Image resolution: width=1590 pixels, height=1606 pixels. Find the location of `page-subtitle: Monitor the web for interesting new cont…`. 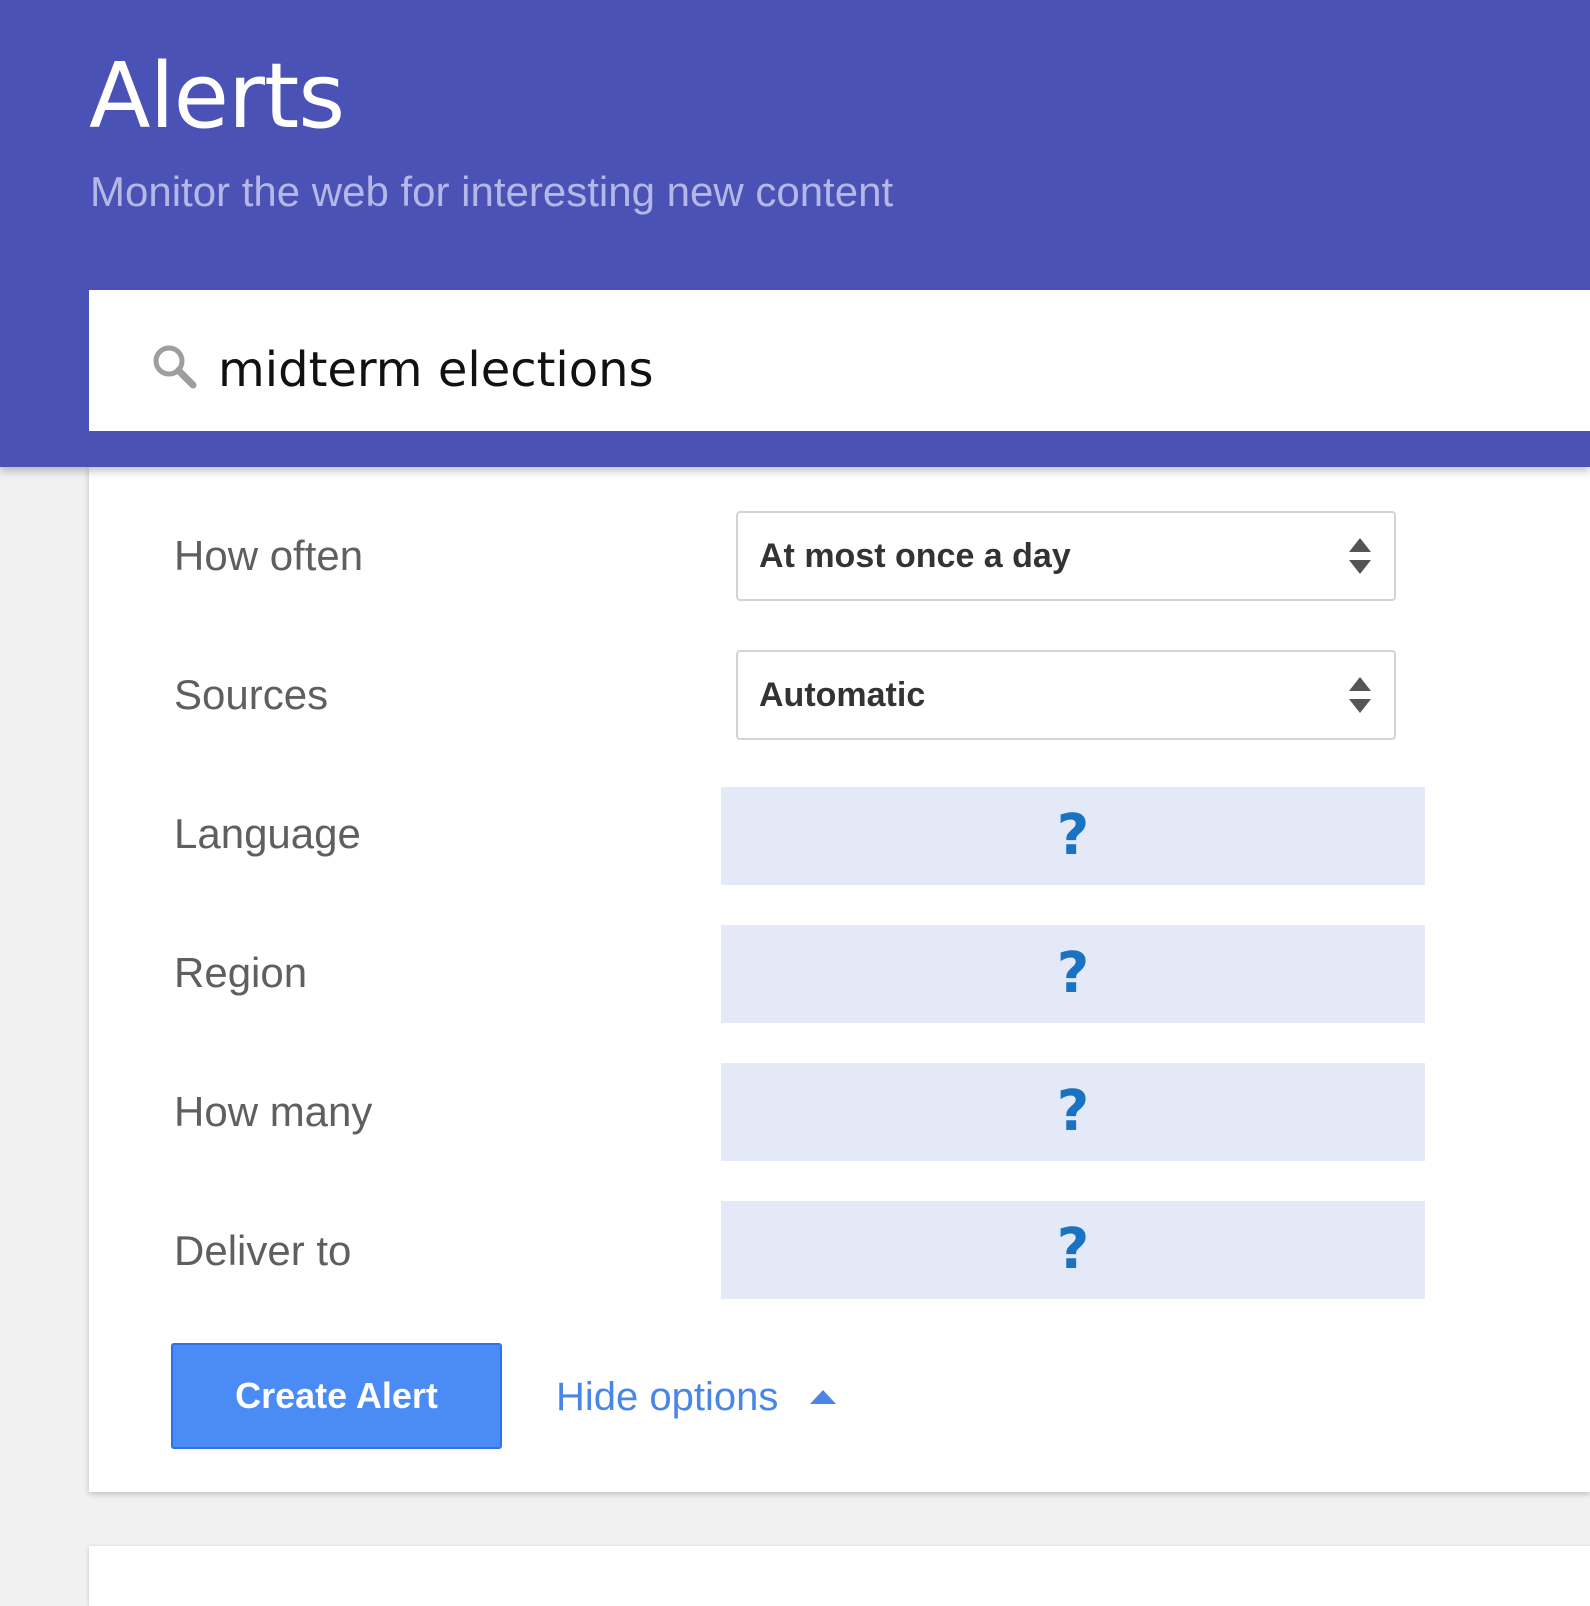

page-subtitle: Monitor the web for interesting new cont… is located at coordinates (492, 191).